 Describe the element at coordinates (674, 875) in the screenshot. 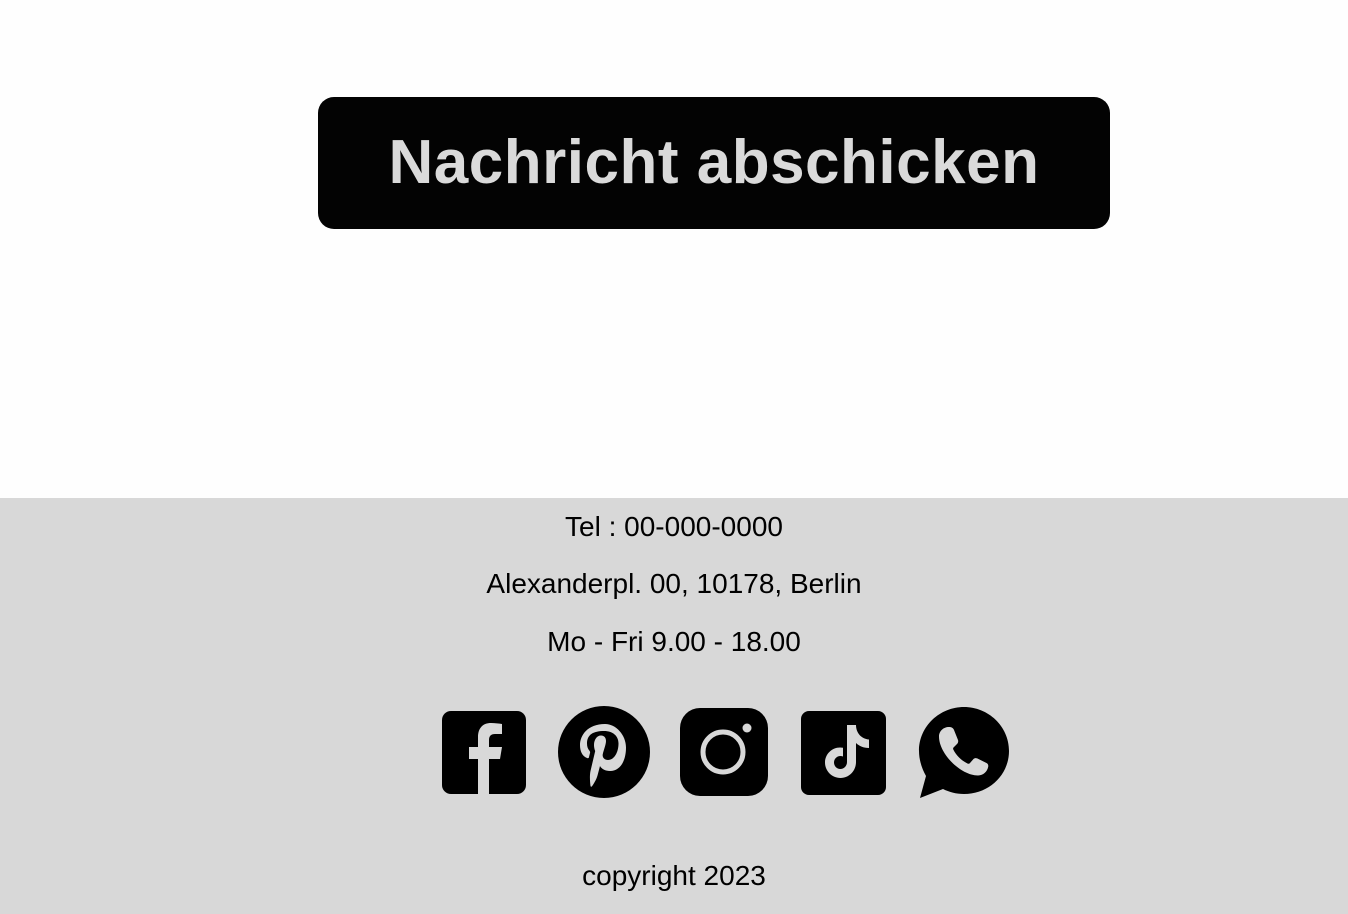

I see `footer-copyright: copyright 2023` at that location.